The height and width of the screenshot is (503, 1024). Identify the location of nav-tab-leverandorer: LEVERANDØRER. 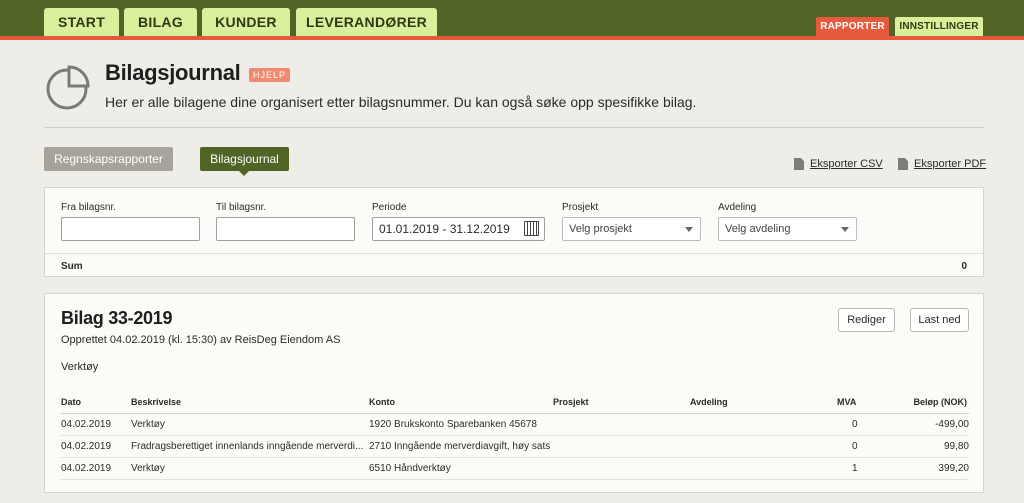
(366, 22).